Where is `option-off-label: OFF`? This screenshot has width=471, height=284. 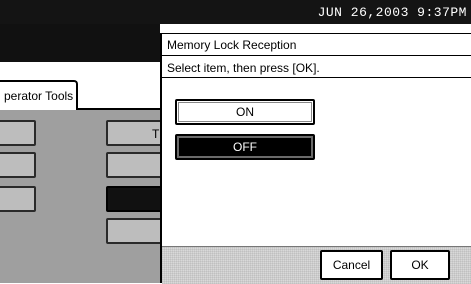 option-off-label: OFF is located at coordinates (245, 147).